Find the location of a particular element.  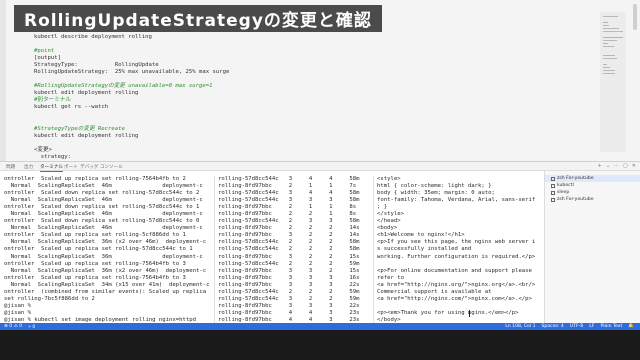

editor-line: #別ターミナル is located at coordinates (52, 100).